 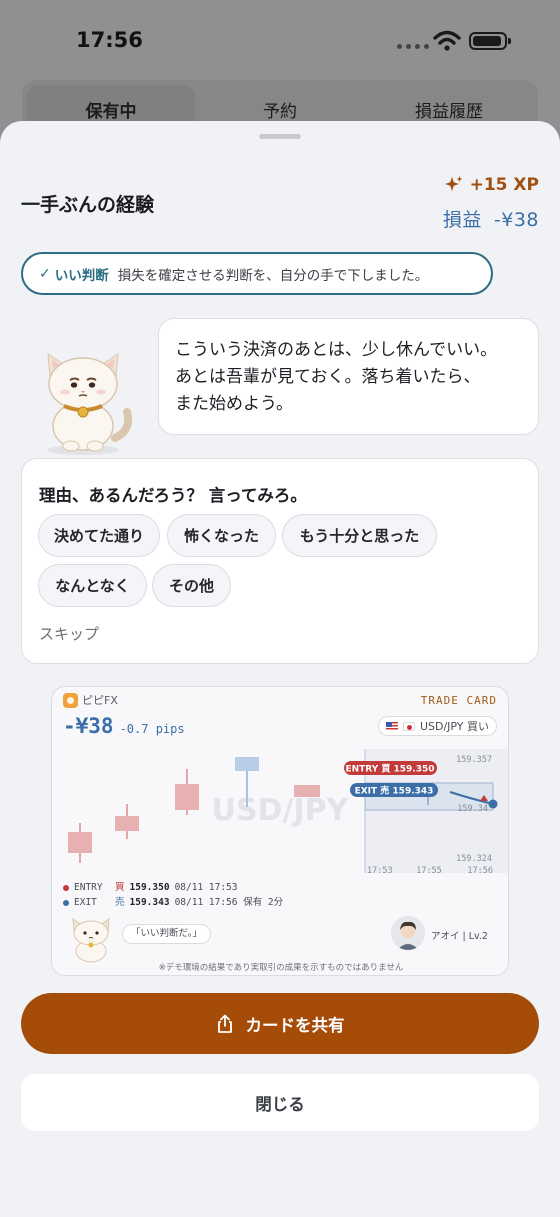 What do you see at coordinates (221, 535) in the screenshot?
I see `reason-option-scared: 怖くなった` at bounding box center [221, 535].